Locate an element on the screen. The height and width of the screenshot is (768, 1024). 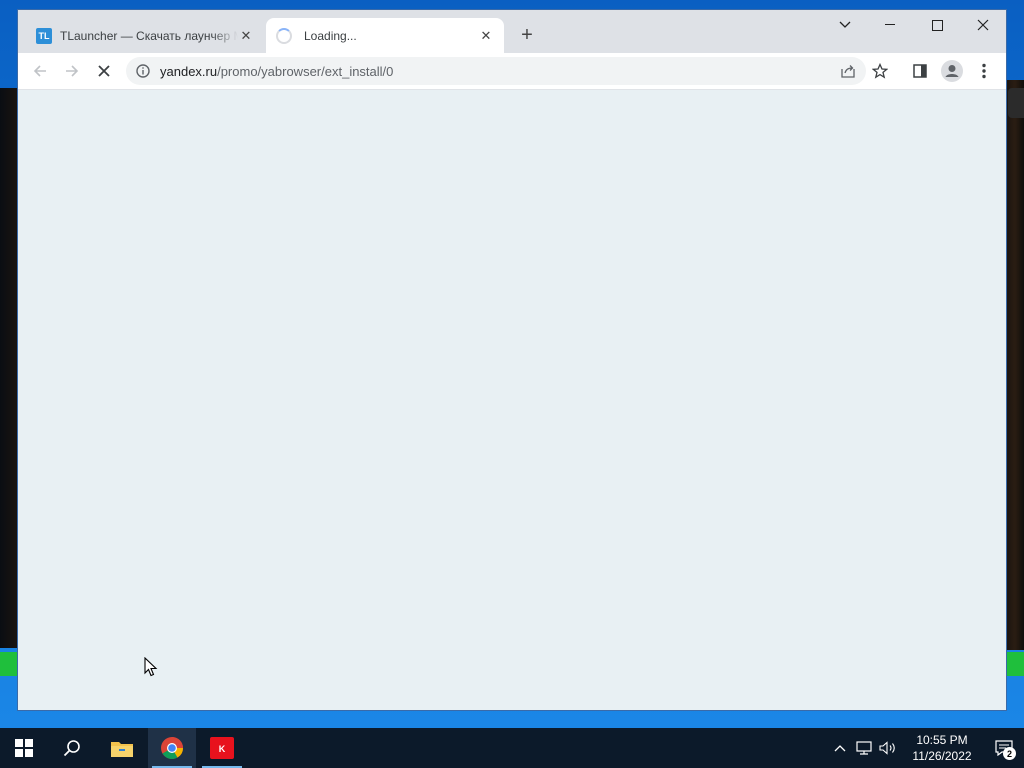
url-text: yandex.ru/promo/yabrowser/ext_install/0 is located at coordinates (276, 71).